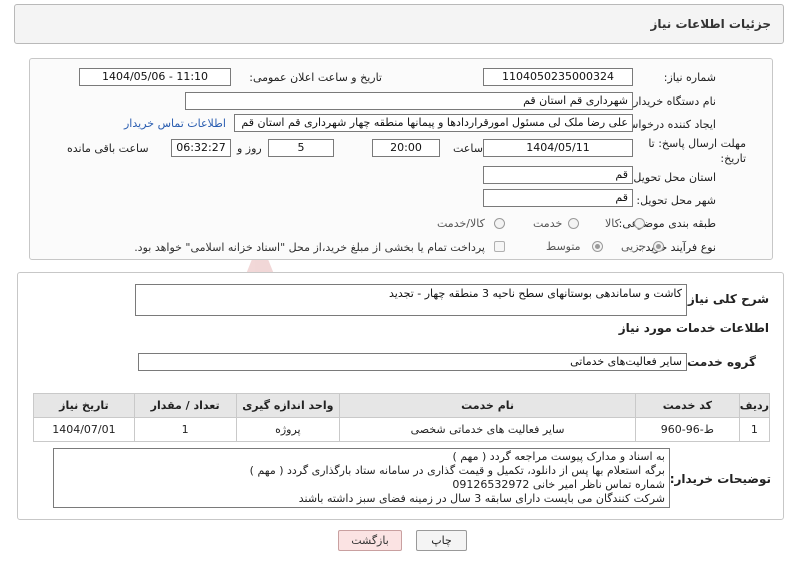  What do you see at coordinates (558, 175) in the screenshot?
I see `province-field: قم` at bounding box center [558, 175].